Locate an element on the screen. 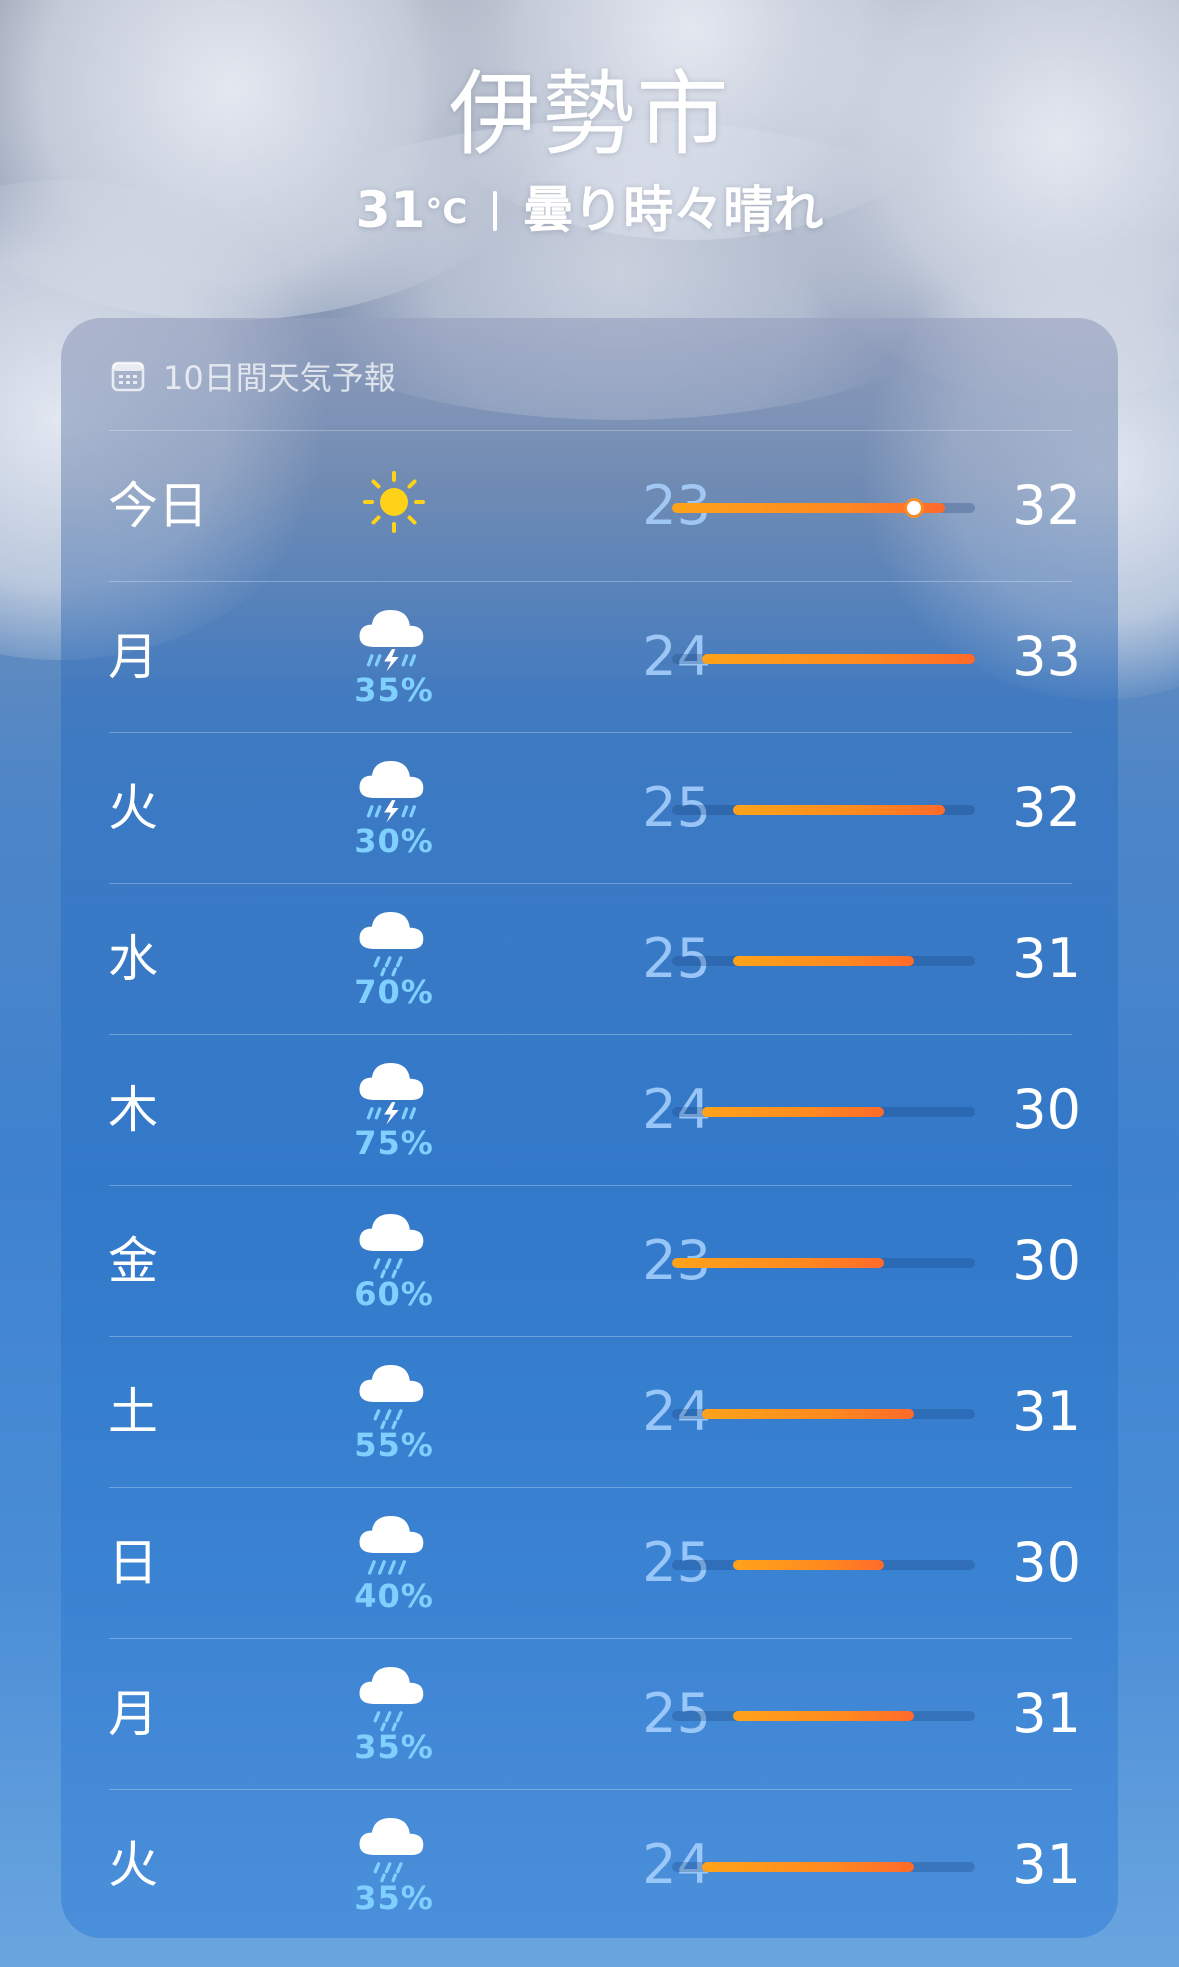 This screenshot has width=1179, height=1967. forecast-row: 日 40% 25 30 is located at coordinates (589, 1563).